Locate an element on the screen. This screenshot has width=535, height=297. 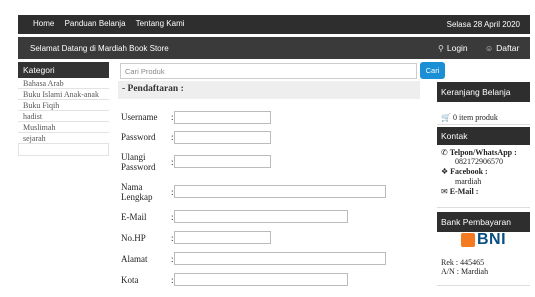
category-item: Buku Fiqih is located at coordinates (63, 105).